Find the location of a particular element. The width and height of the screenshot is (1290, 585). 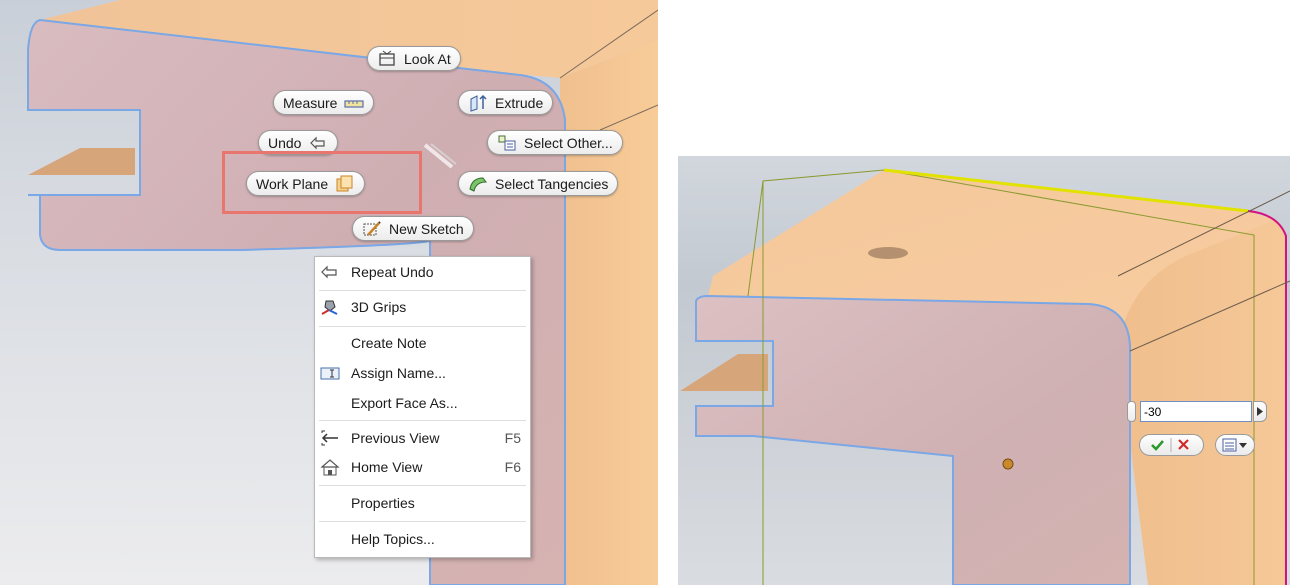

previous-view-icon is located at coordinates (330, 438).